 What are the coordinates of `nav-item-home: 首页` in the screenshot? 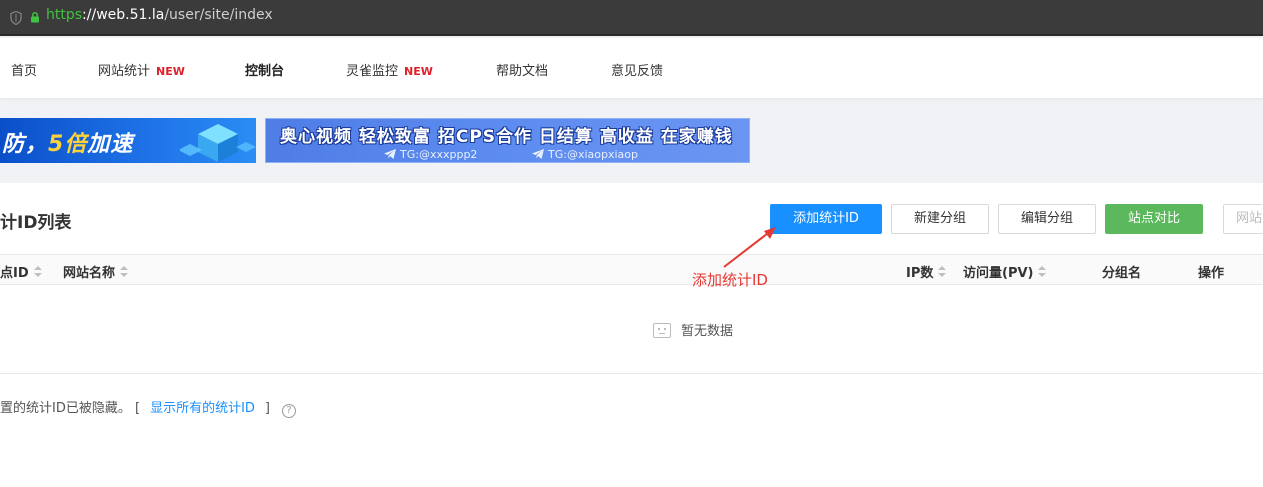 It's located at (24, 69).